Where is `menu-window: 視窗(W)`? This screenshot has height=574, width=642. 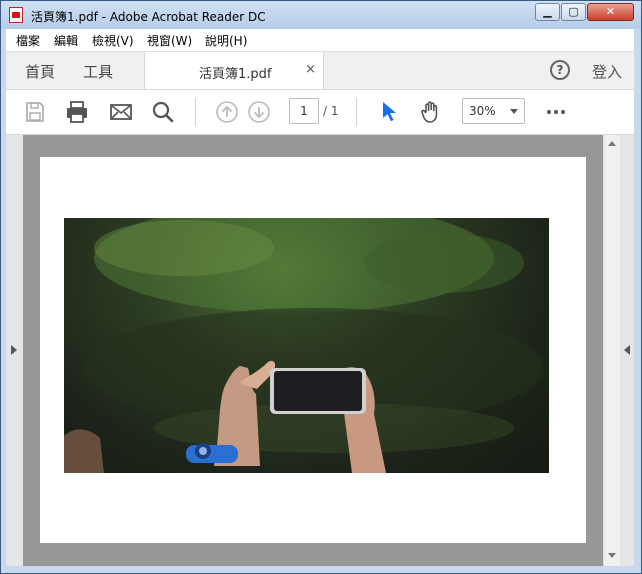 menu-window: 視窗(W) is located at coordinates (169, 40).